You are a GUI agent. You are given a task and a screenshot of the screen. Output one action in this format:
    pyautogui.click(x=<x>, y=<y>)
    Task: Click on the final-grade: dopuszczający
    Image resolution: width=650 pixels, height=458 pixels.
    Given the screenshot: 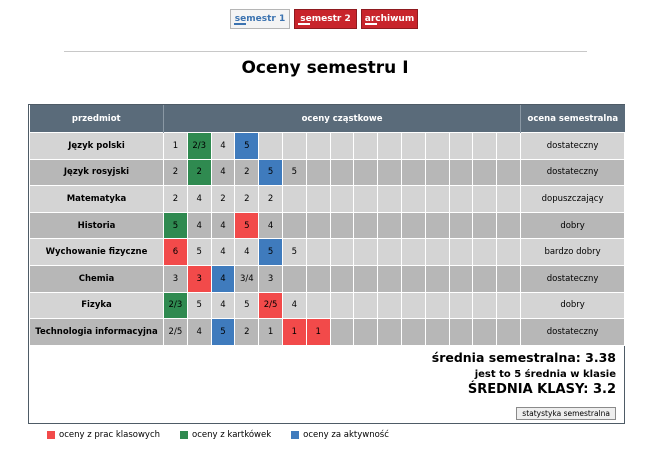 What is the action you would take?
    pyautogui.click(x=573, y=199)
    